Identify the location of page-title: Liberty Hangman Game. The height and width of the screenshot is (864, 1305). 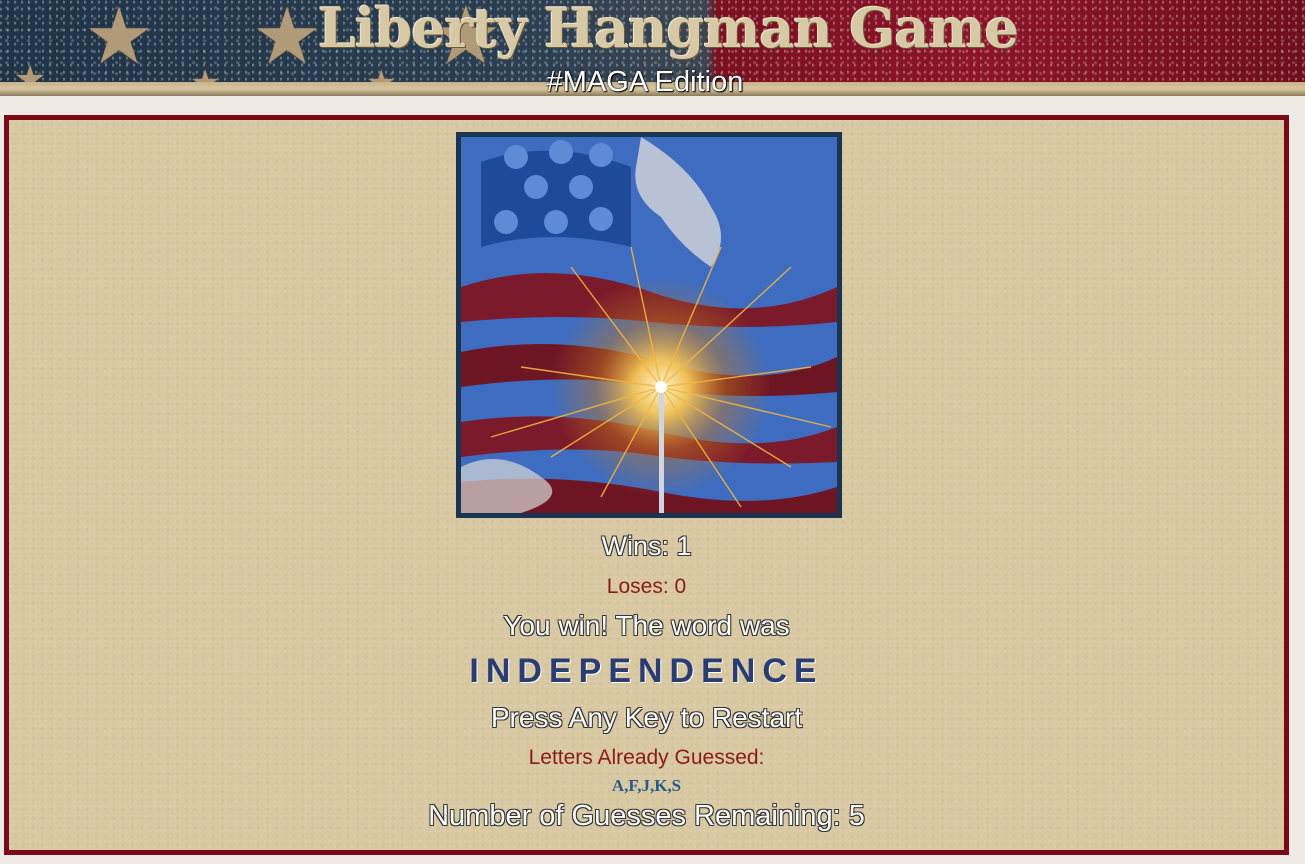
(668, 30).